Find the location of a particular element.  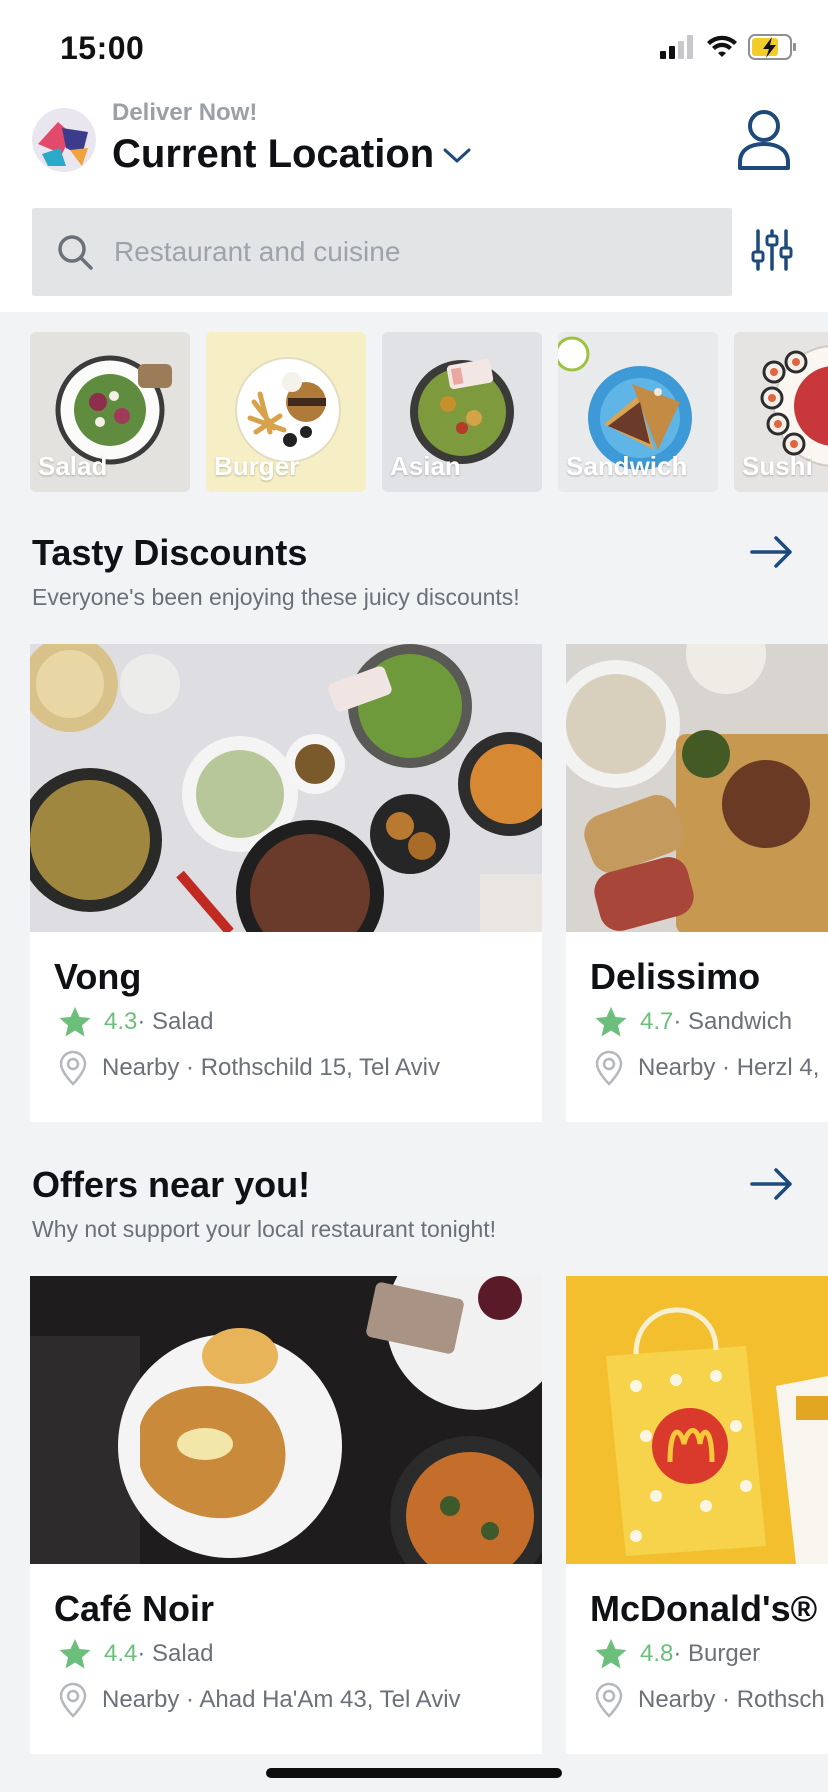

app-logo-avatar is located at coordinates (64, 140).